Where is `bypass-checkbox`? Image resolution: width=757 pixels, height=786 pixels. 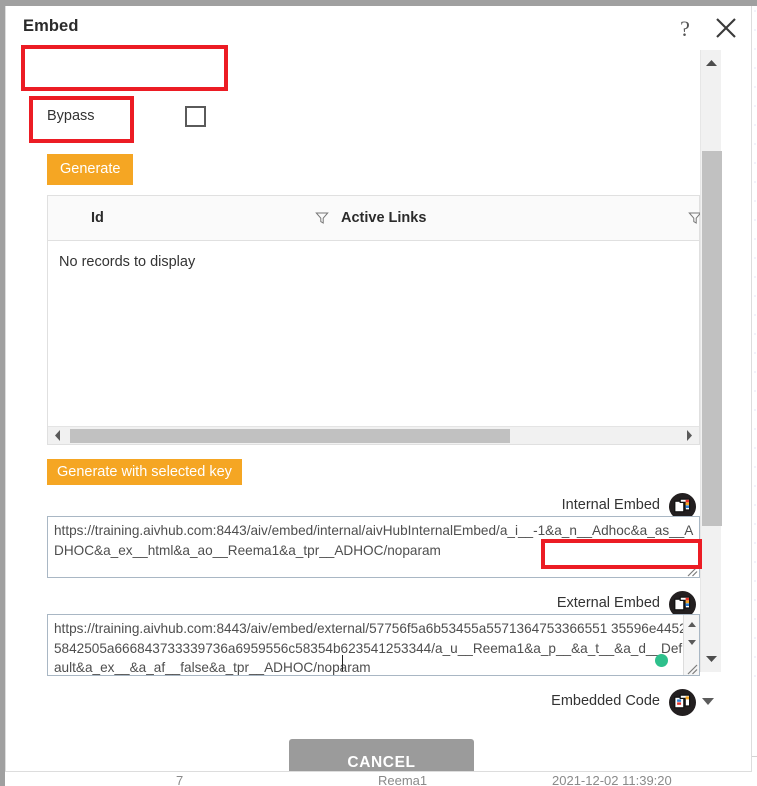 bypass-checkbox is located at coordinates (195, 116).